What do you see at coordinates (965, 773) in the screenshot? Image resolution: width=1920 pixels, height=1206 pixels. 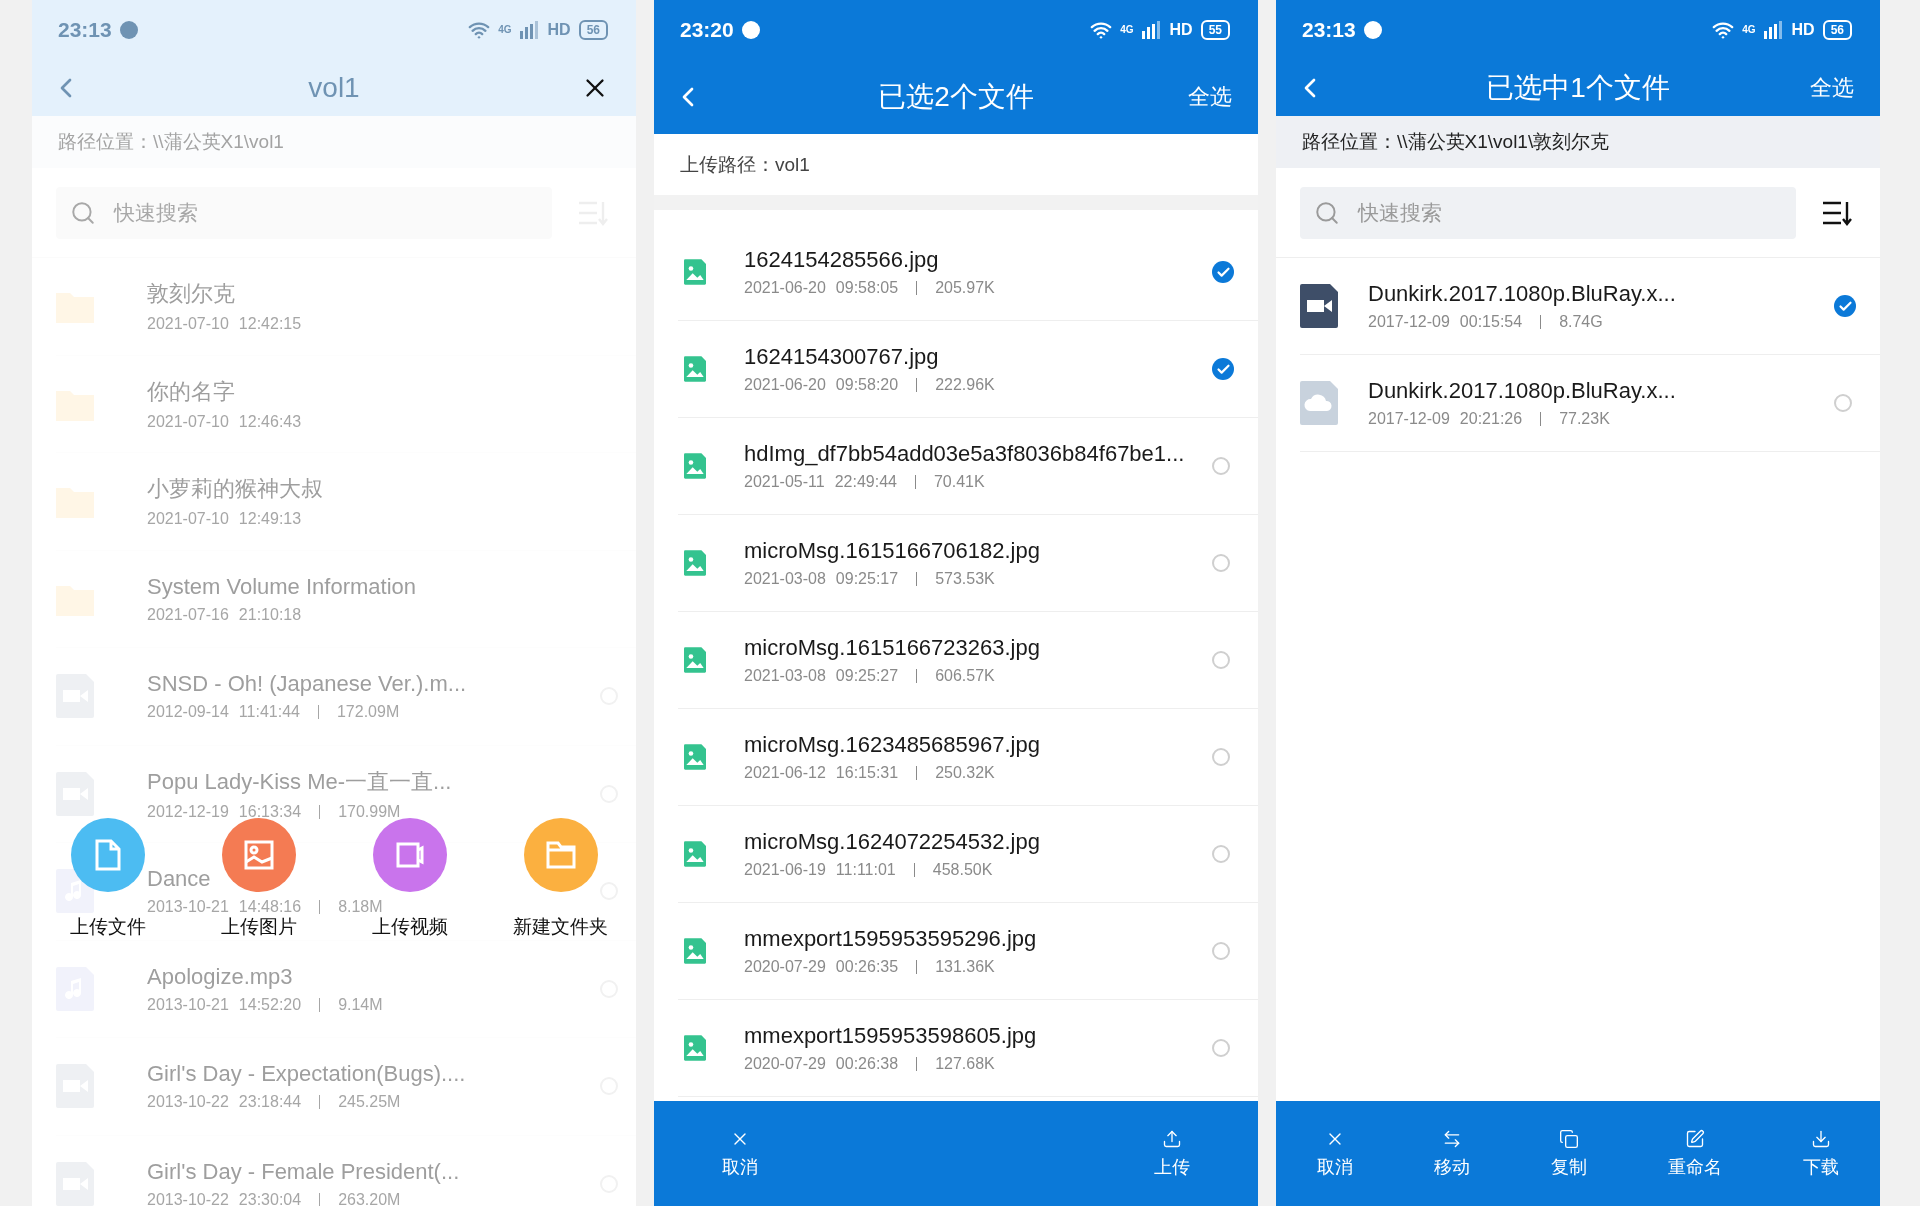 I see `file-size: 250.32K` at bounding box center [965, 773].